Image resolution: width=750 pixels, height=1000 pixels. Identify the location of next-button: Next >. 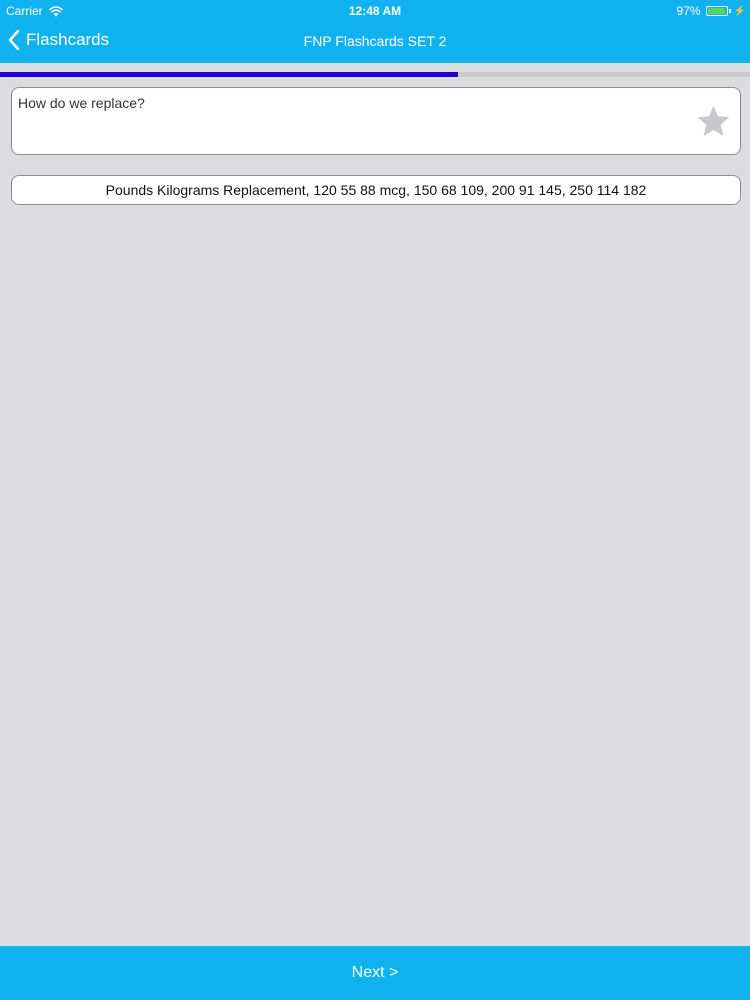
(375, 973).